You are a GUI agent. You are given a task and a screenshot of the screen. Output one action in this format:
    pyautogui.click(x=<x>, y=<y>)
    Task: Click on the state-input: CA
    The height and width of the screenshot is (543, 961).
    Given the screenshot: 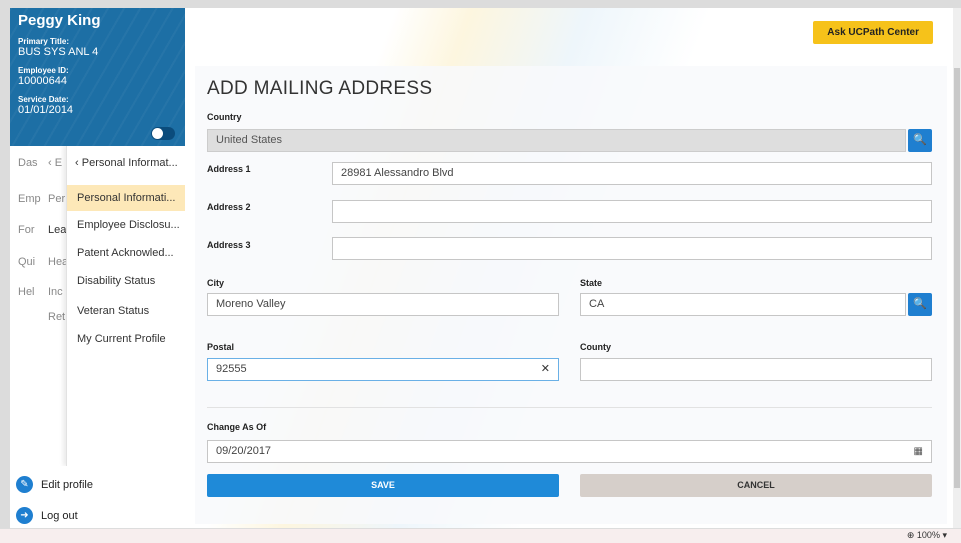 What is the action you would take?
    pyautogui.click(x=743, y=304)
    